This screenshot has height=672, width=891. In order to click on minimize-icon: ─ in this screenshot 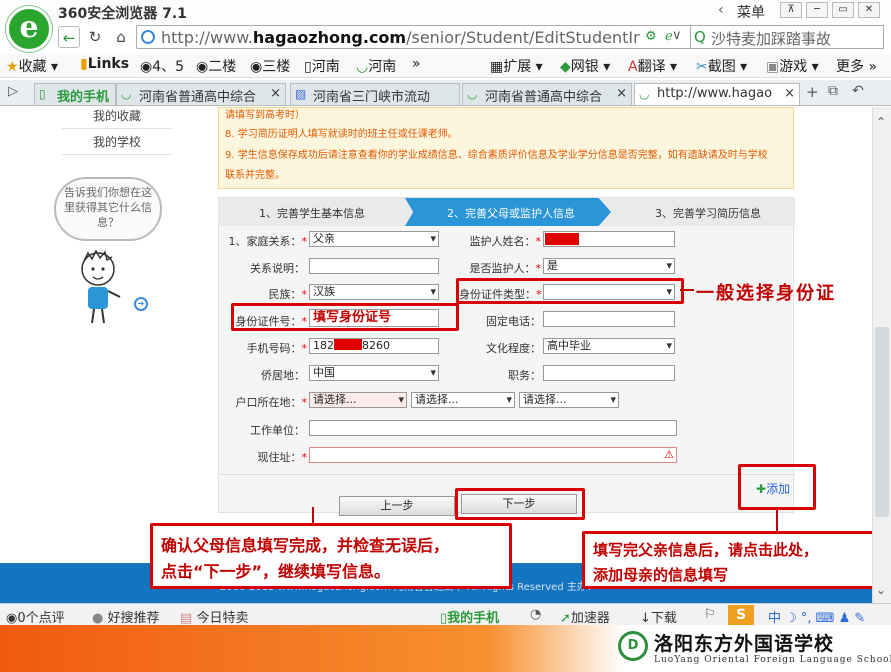, I will do `click(817, 10)`.